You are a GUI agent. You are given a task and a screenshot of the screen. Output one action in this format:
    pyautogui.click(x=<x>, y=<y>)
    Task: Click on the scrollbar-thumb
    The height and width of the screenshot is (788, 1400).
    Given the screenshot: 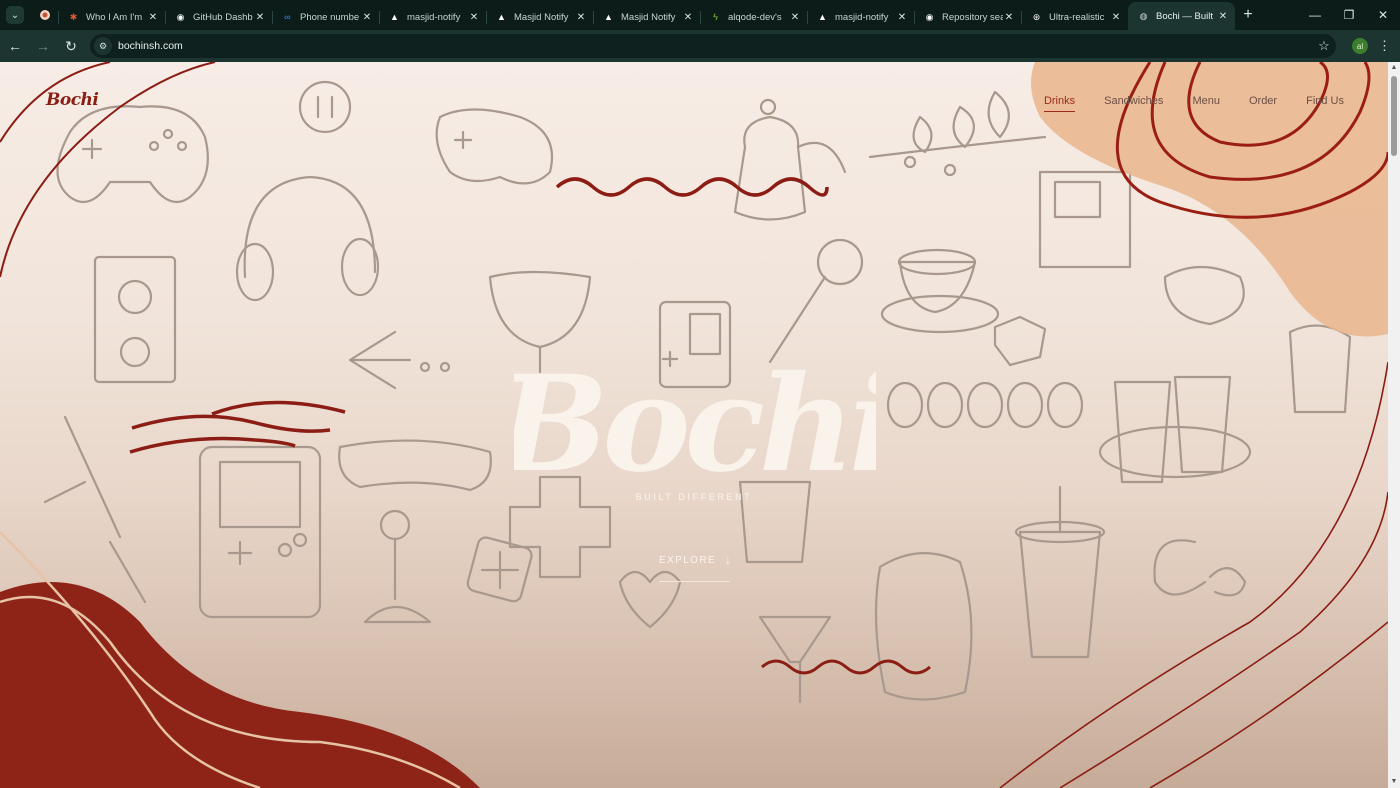 What is the action you would take?
    pyautogui.click(x=1394, y=116)
    